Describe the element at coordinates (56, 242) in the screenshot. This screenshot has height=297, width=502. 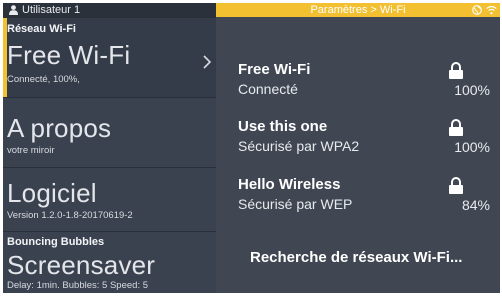
I see `menu-item-screensaver-title: Bouncing Bubbles` at that location.